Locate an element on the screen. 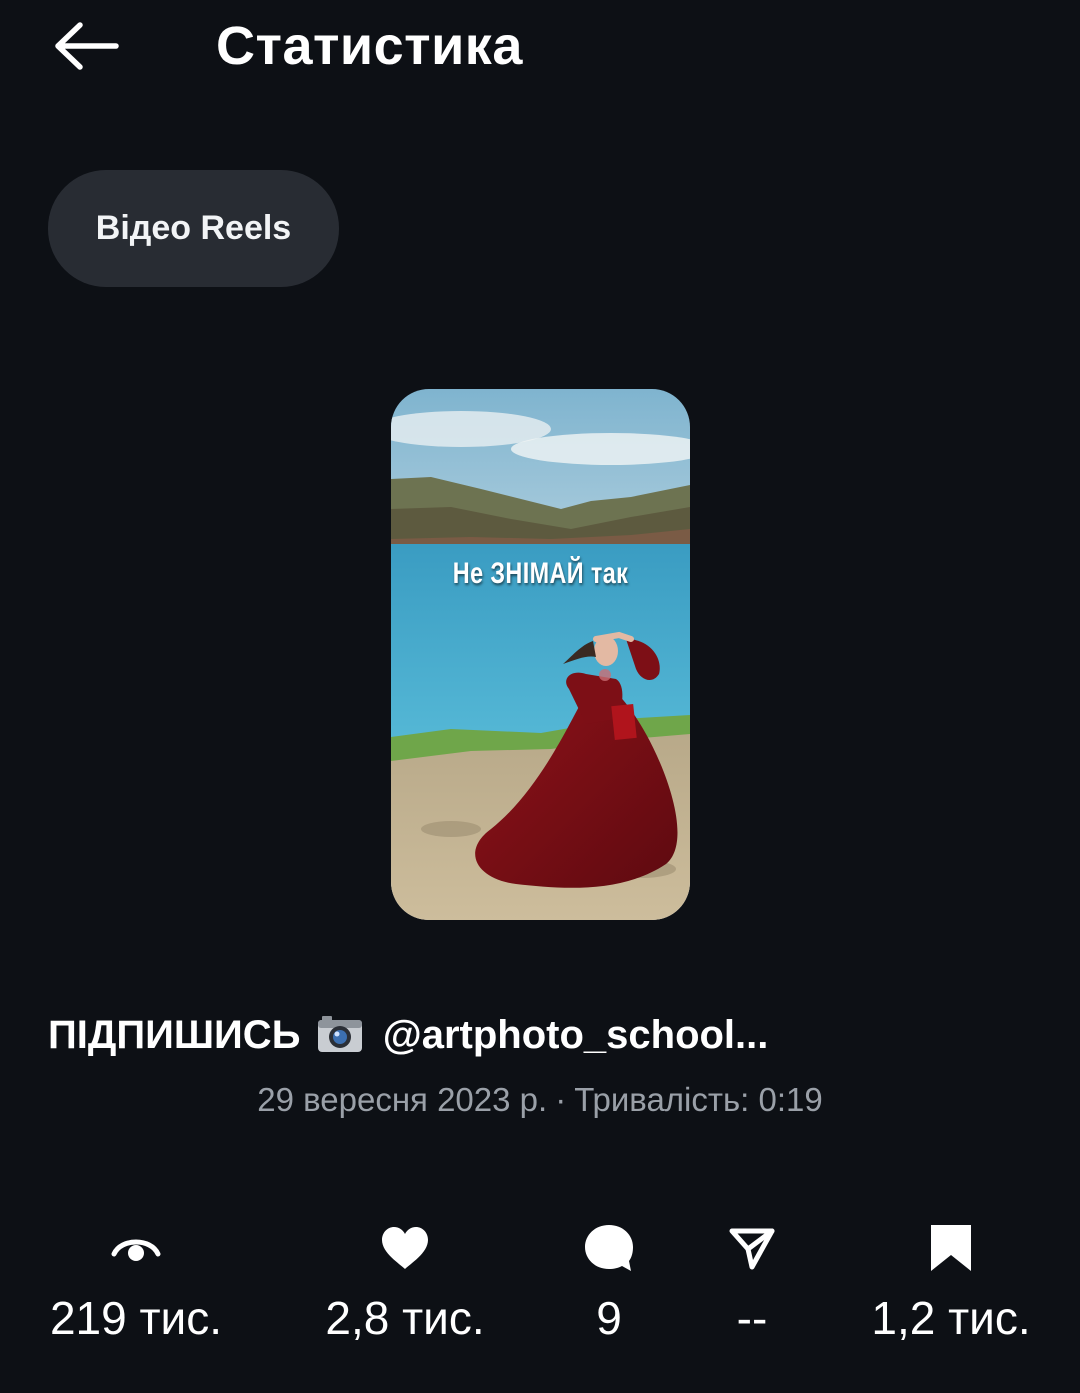  stat-saves: 1,2 тис. is located at coordinates (950, 1282).